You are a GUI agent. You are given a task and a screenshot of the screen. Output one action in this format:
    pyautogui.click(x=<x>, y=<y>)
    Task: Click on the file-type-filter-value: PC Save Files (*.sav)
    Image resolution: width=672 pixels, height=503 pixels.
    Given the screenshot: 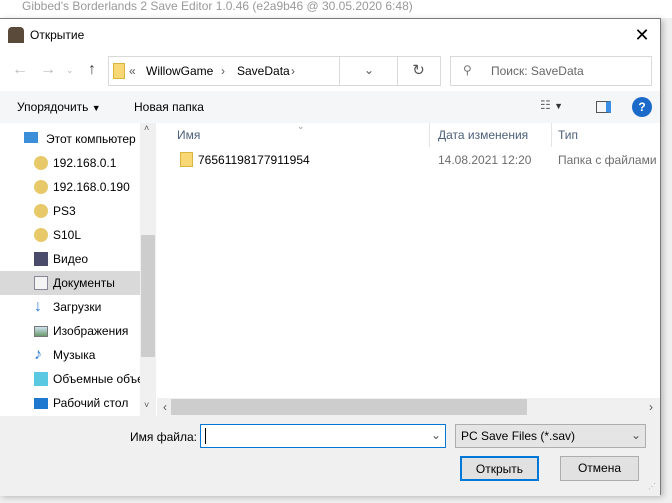 What is the action you would take?
    pyautogui.click(x=518, y=436)
    